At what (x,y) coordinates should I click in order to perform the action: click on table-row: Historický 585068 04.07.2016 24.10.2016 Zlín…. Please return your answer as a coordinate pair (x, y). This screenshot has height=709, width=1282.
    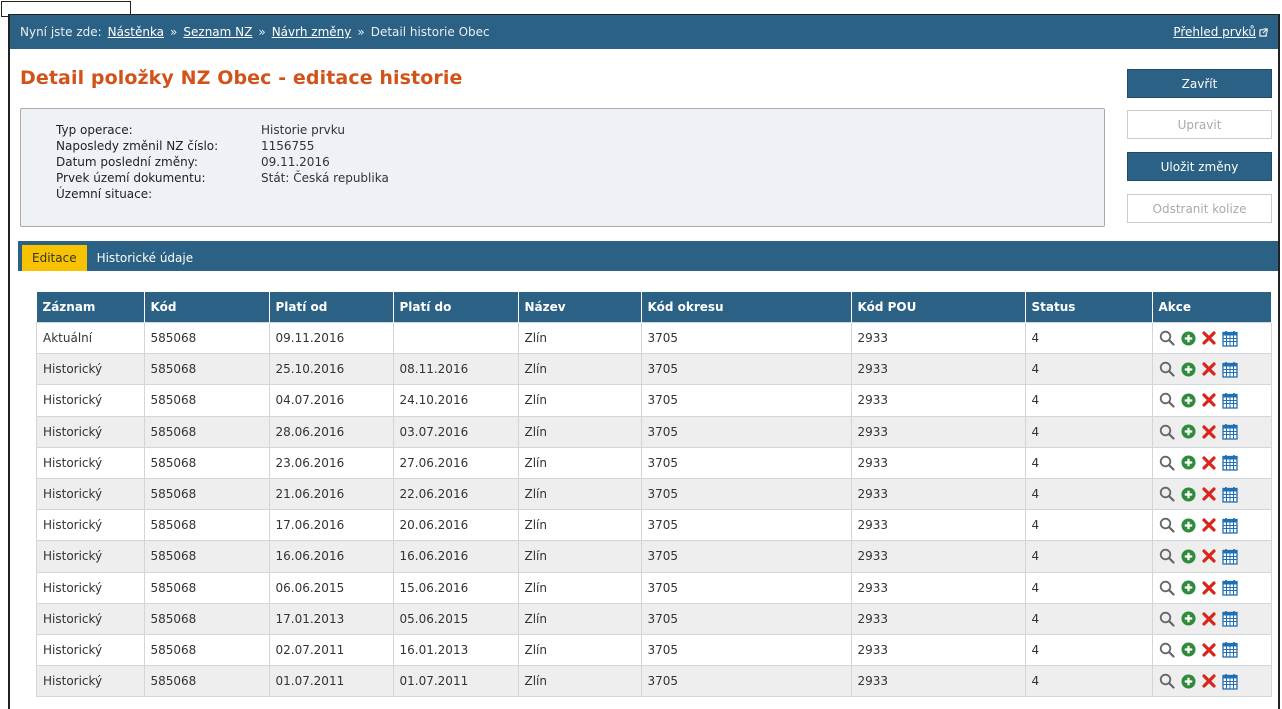
    Looking at the image, I should click on (654, 400).